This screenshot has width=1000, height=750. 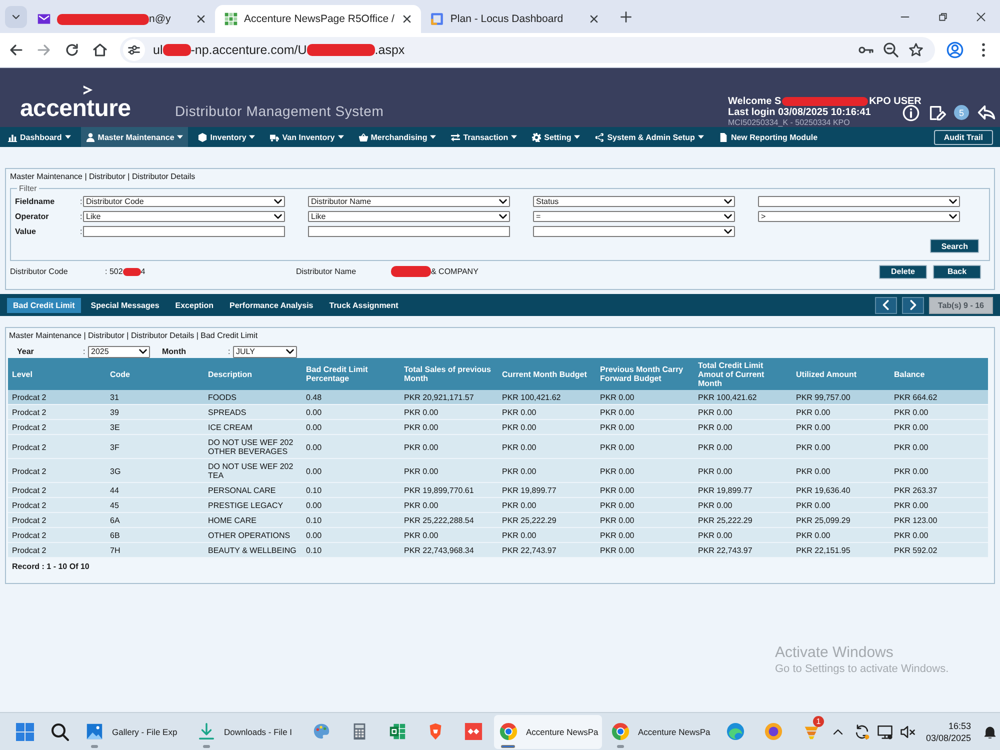 What do you see at coordinates (939, 374) in the screenshot?
I see `column-header: Balance` at bounding box center [939, 374].